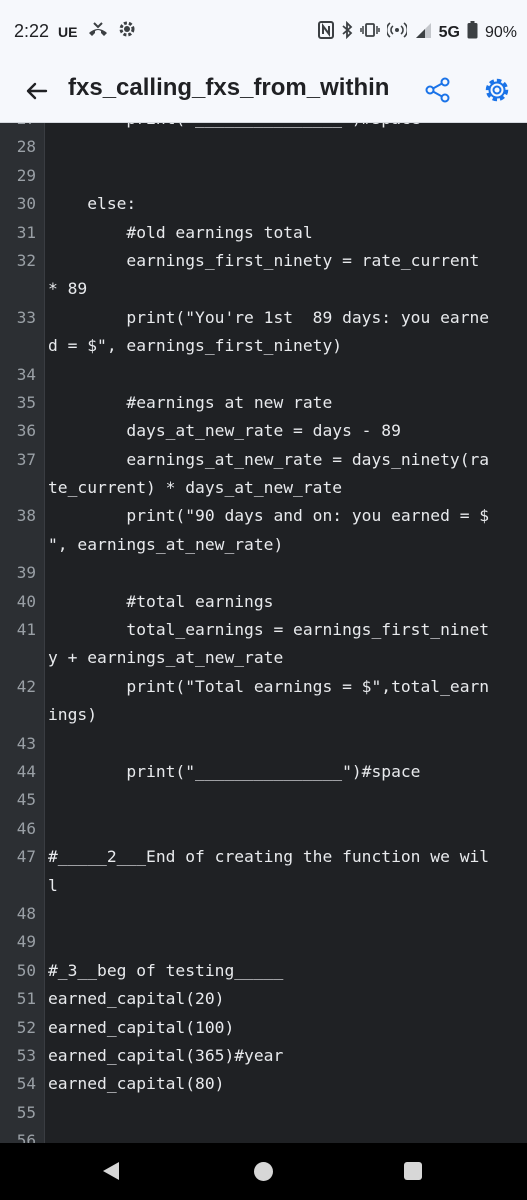  What do you see at coordinates (26, 942) in the screenshot?
I see `line-number: 49` at bounding box center [26, 942].